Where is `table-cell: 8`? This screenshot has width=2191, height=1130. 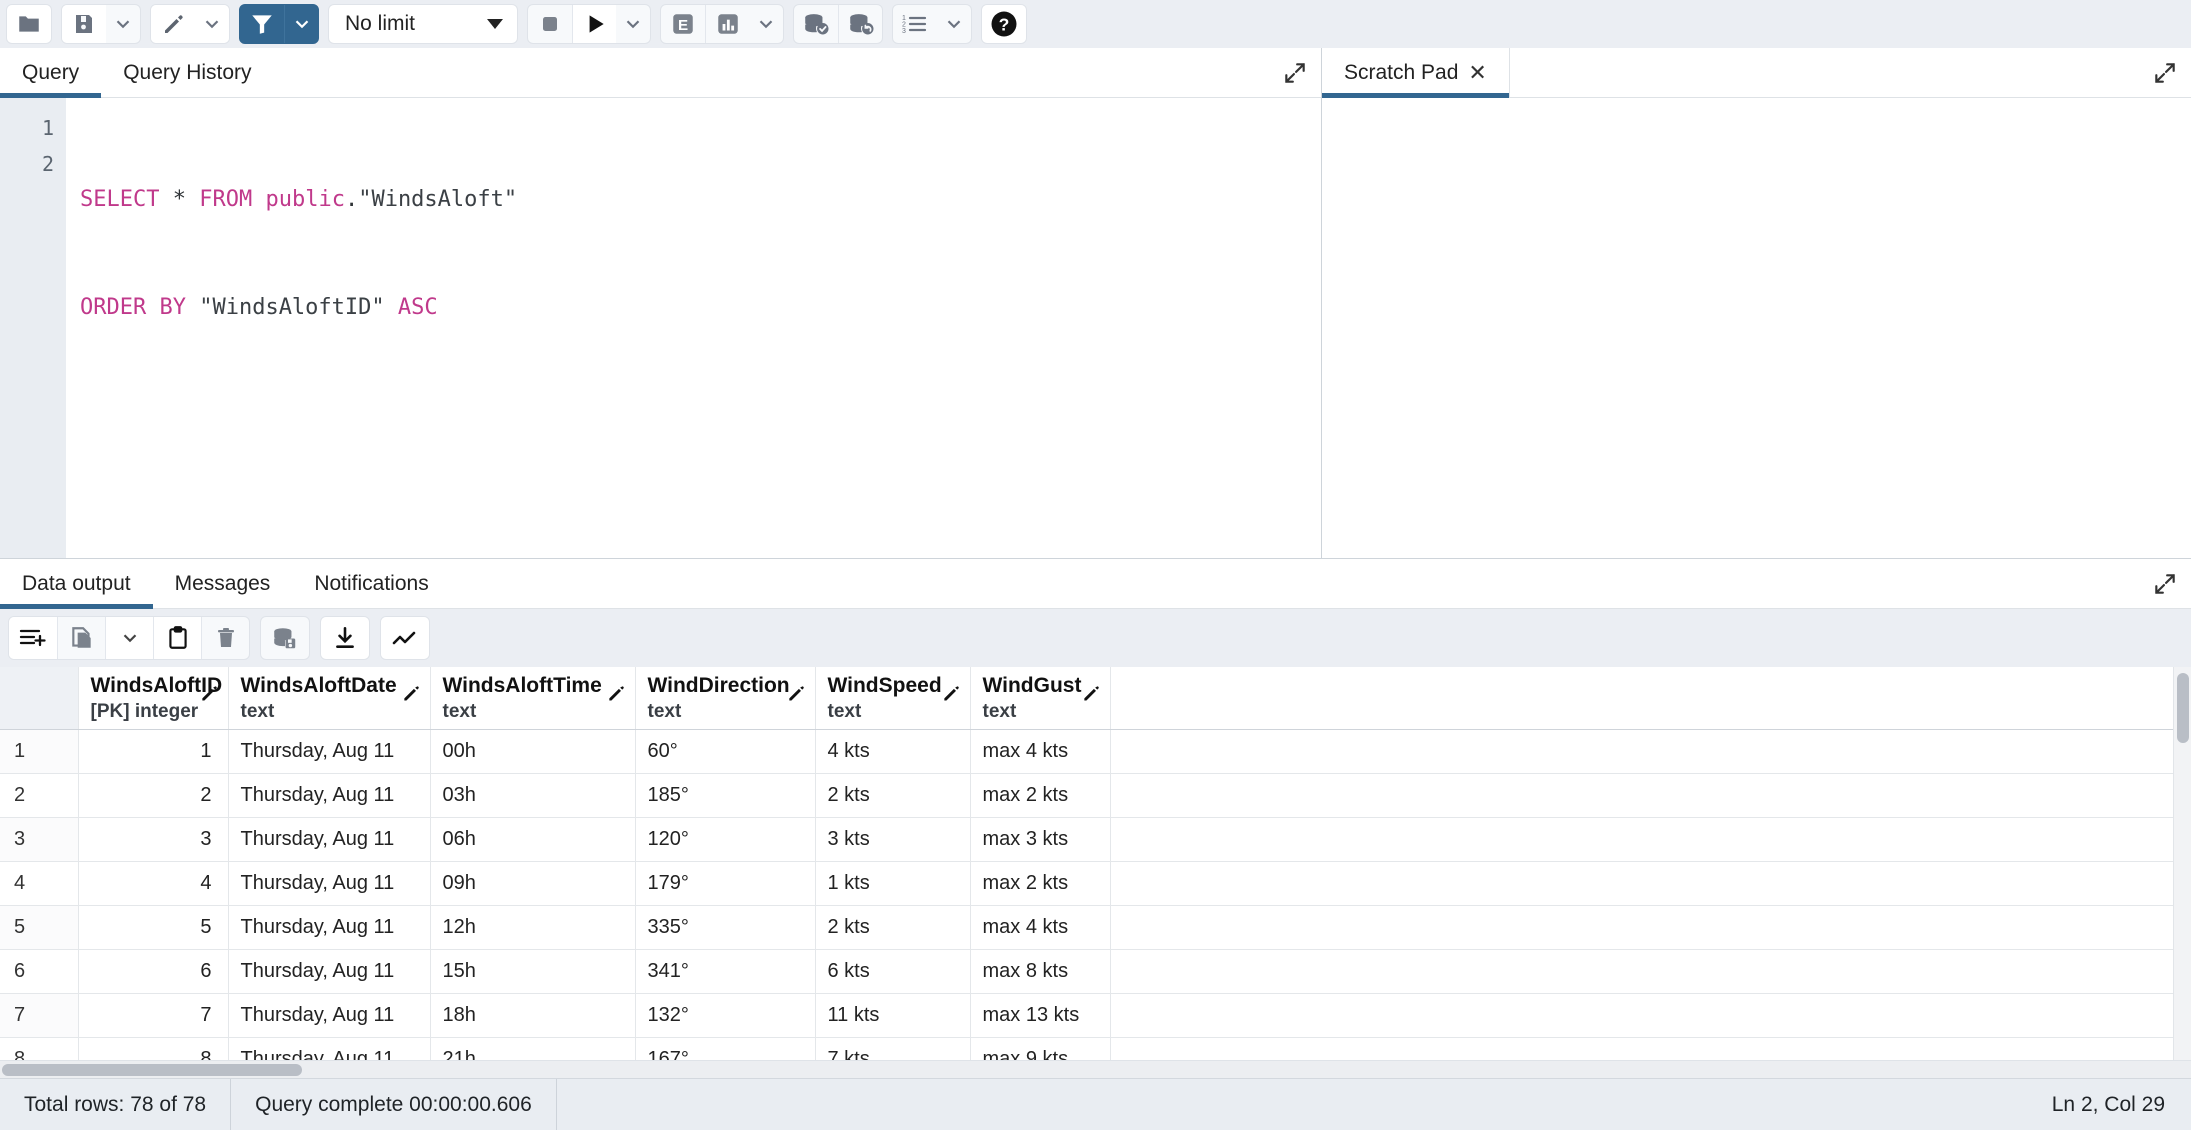
table-cell: 8 is located at coordinates (153, 1048).